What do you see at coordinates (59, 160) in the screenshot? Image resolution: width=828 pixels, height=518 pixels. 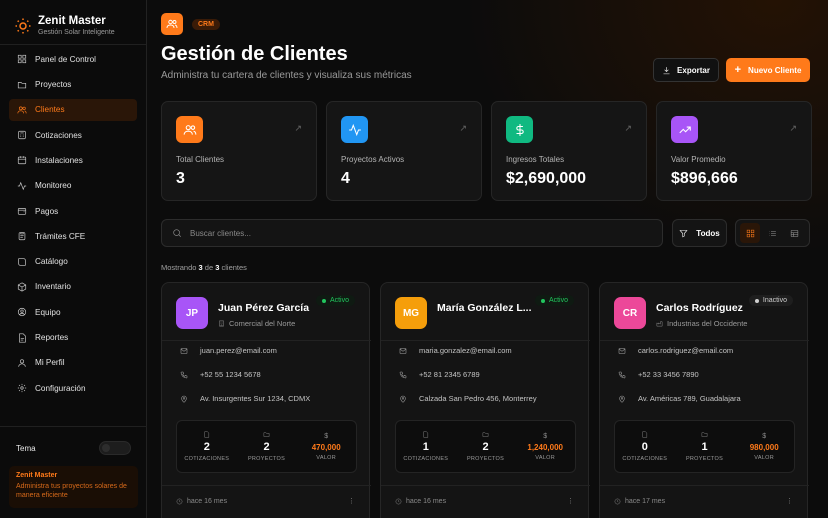 I see `sidebar-item-label: Instalaciones` at bounding box center [59, 160].